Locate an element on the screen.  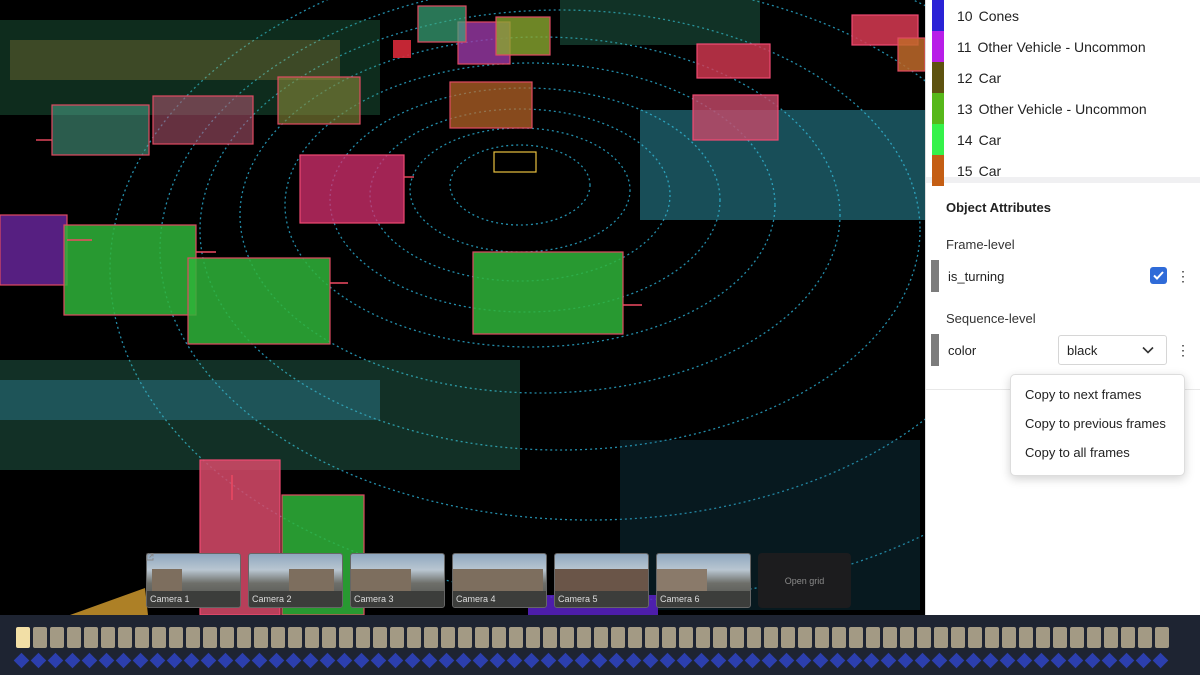
camera-thumbnail: Camera 5 is located at coordinates (601, 580).